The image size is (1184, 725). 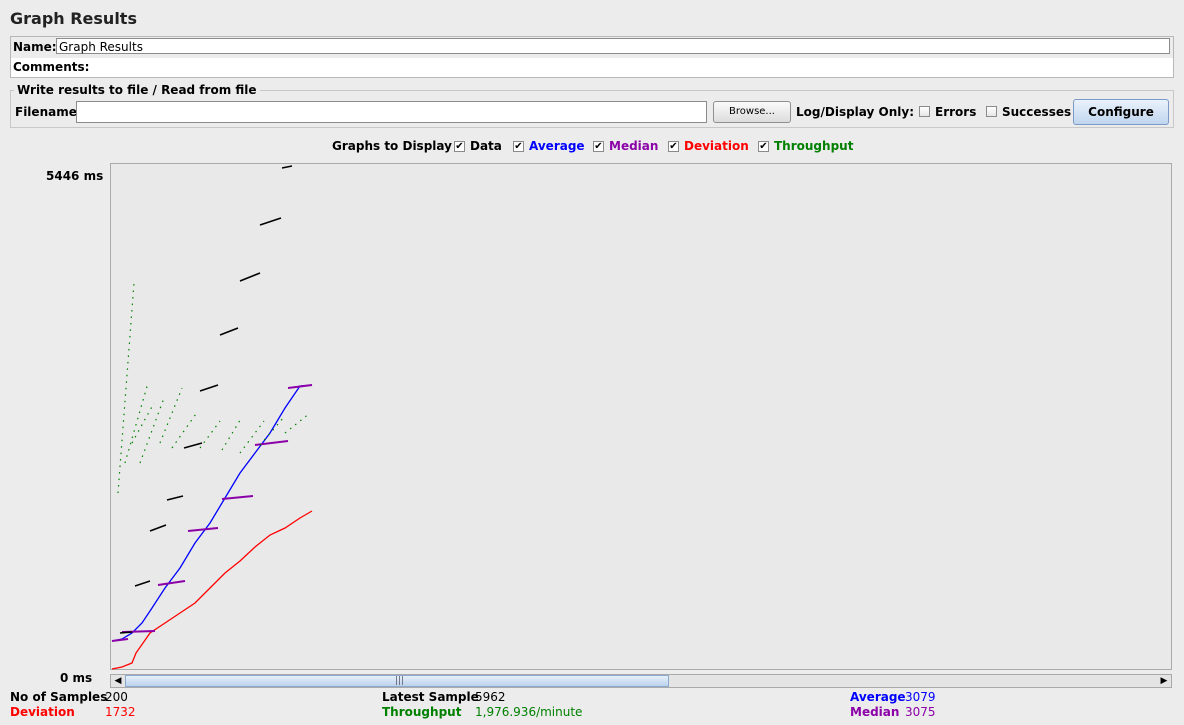 I want to click on comments-label: Comments:, so click(x=51, y=67).